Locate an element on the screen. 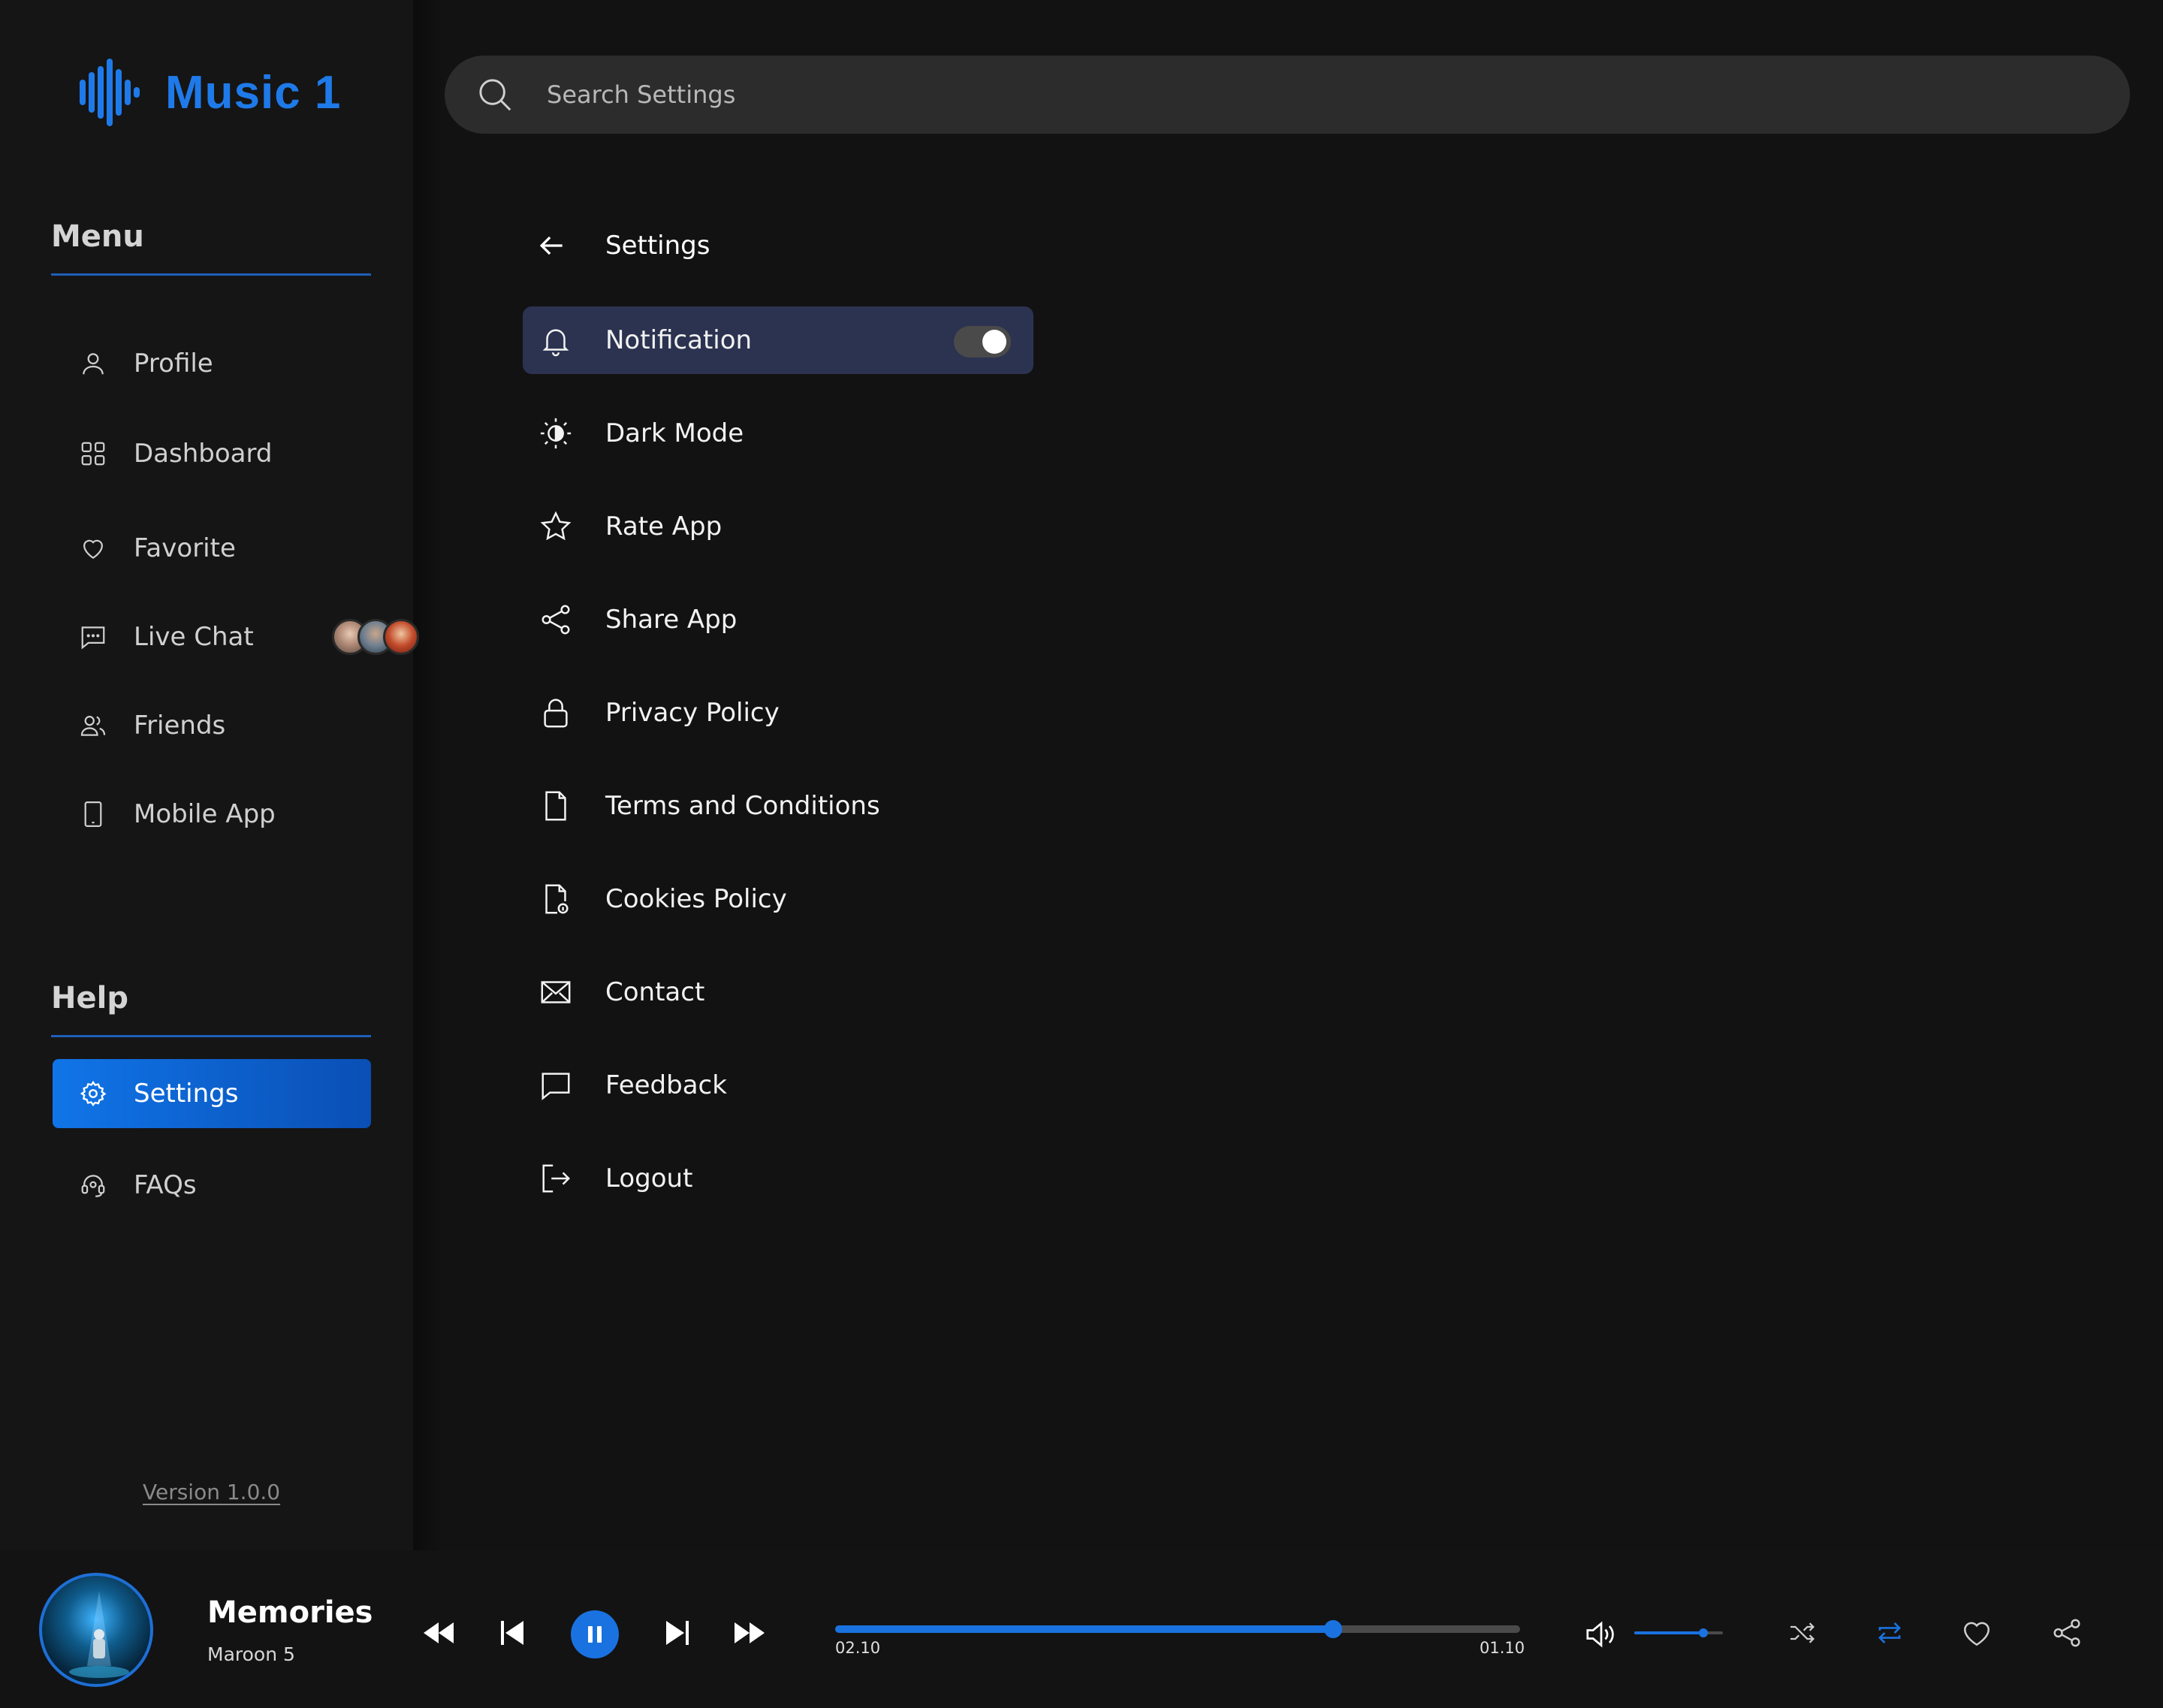 This screenshot has width=2163, height=1708. lock-icon is located at coordinates (556, 713).